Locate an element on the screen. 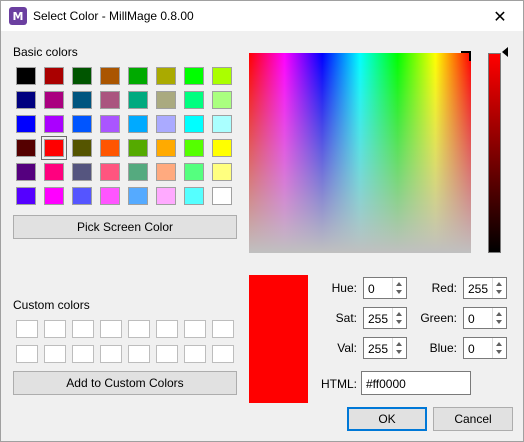 Image resolution: width=524 pixels, height=442 pixels. pick-screen-color-button: Pick Screen Color is located at coordinates (125, 227).